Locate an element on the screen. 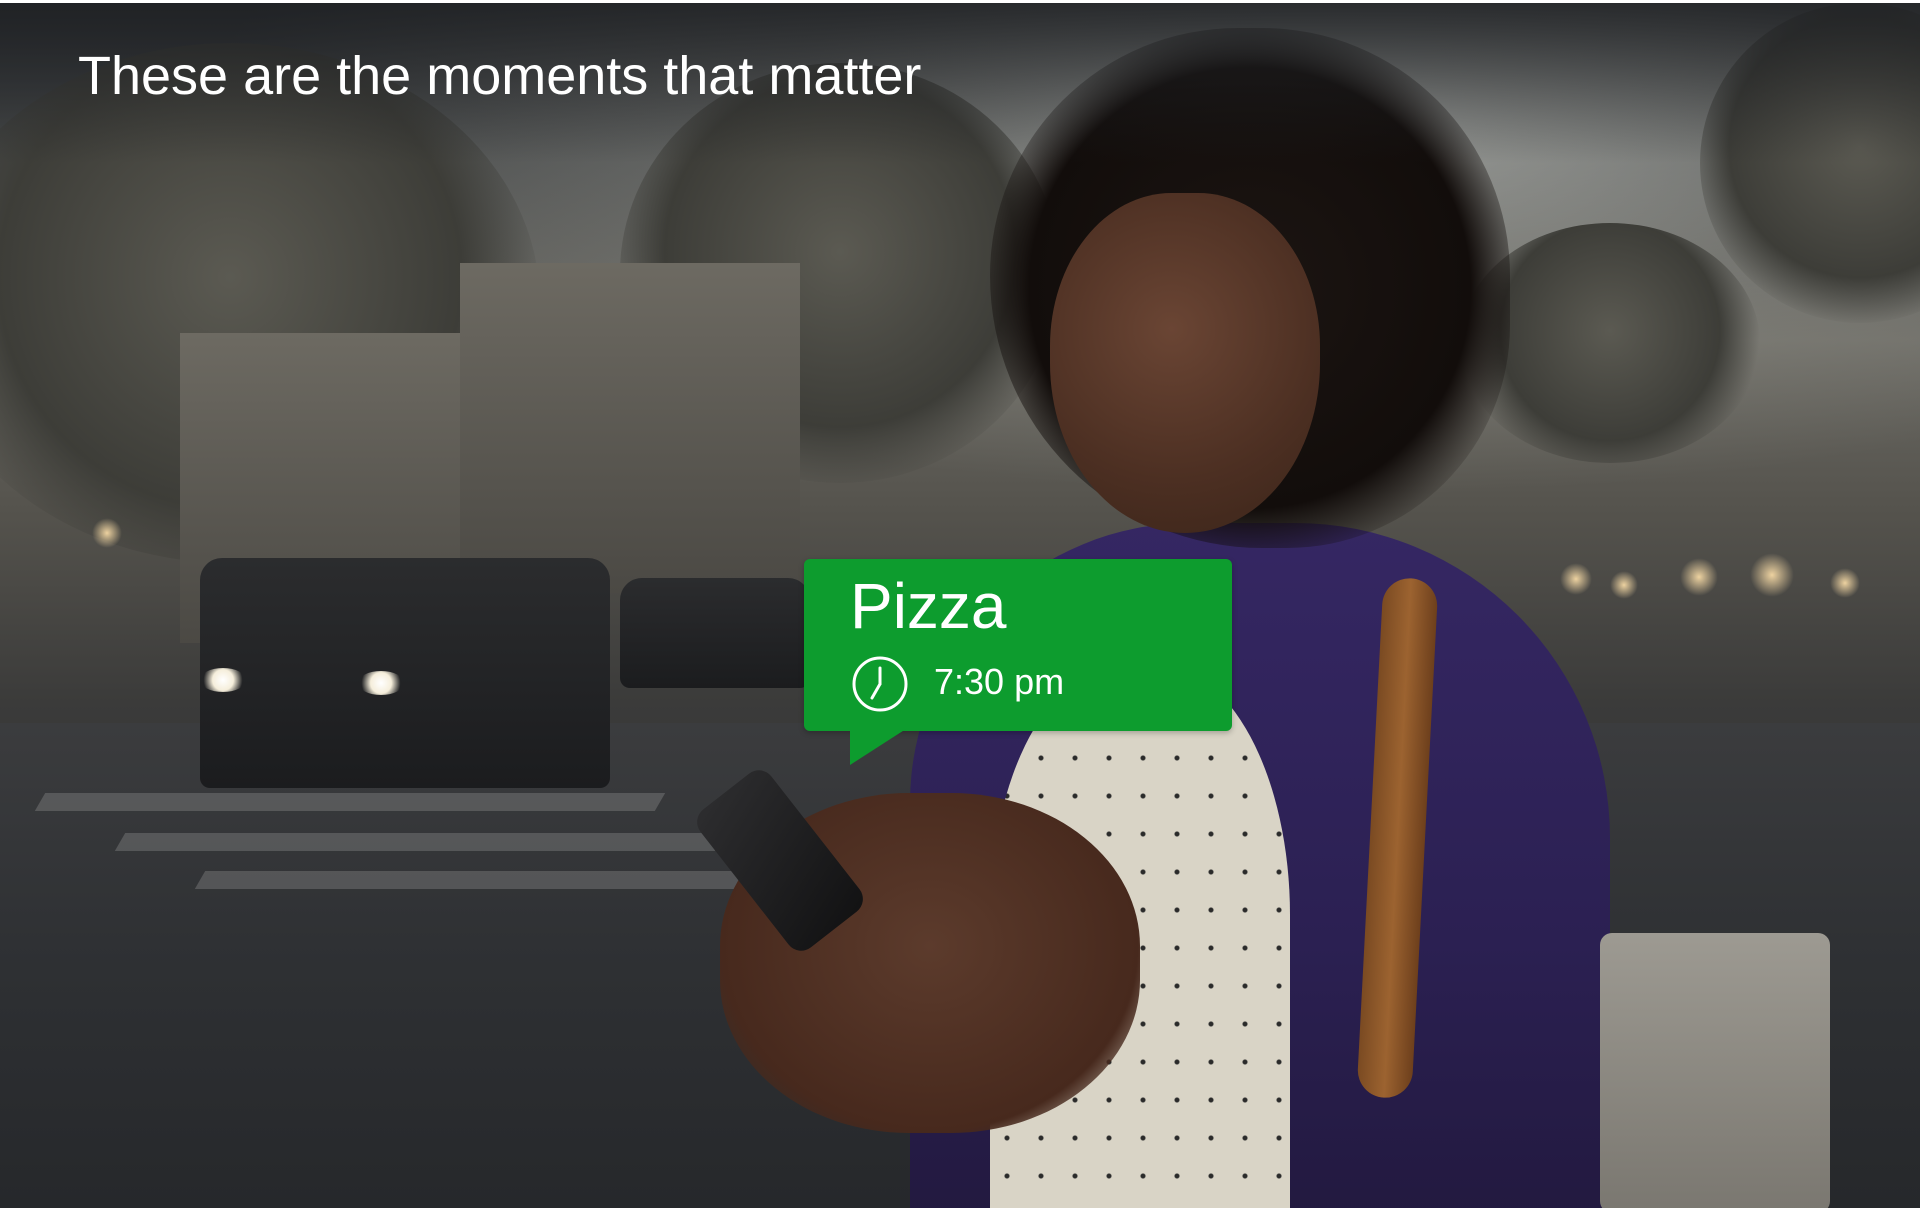 This screenshot has height=1211, width=1920. clock-icon is located at coordinates (880, 684).